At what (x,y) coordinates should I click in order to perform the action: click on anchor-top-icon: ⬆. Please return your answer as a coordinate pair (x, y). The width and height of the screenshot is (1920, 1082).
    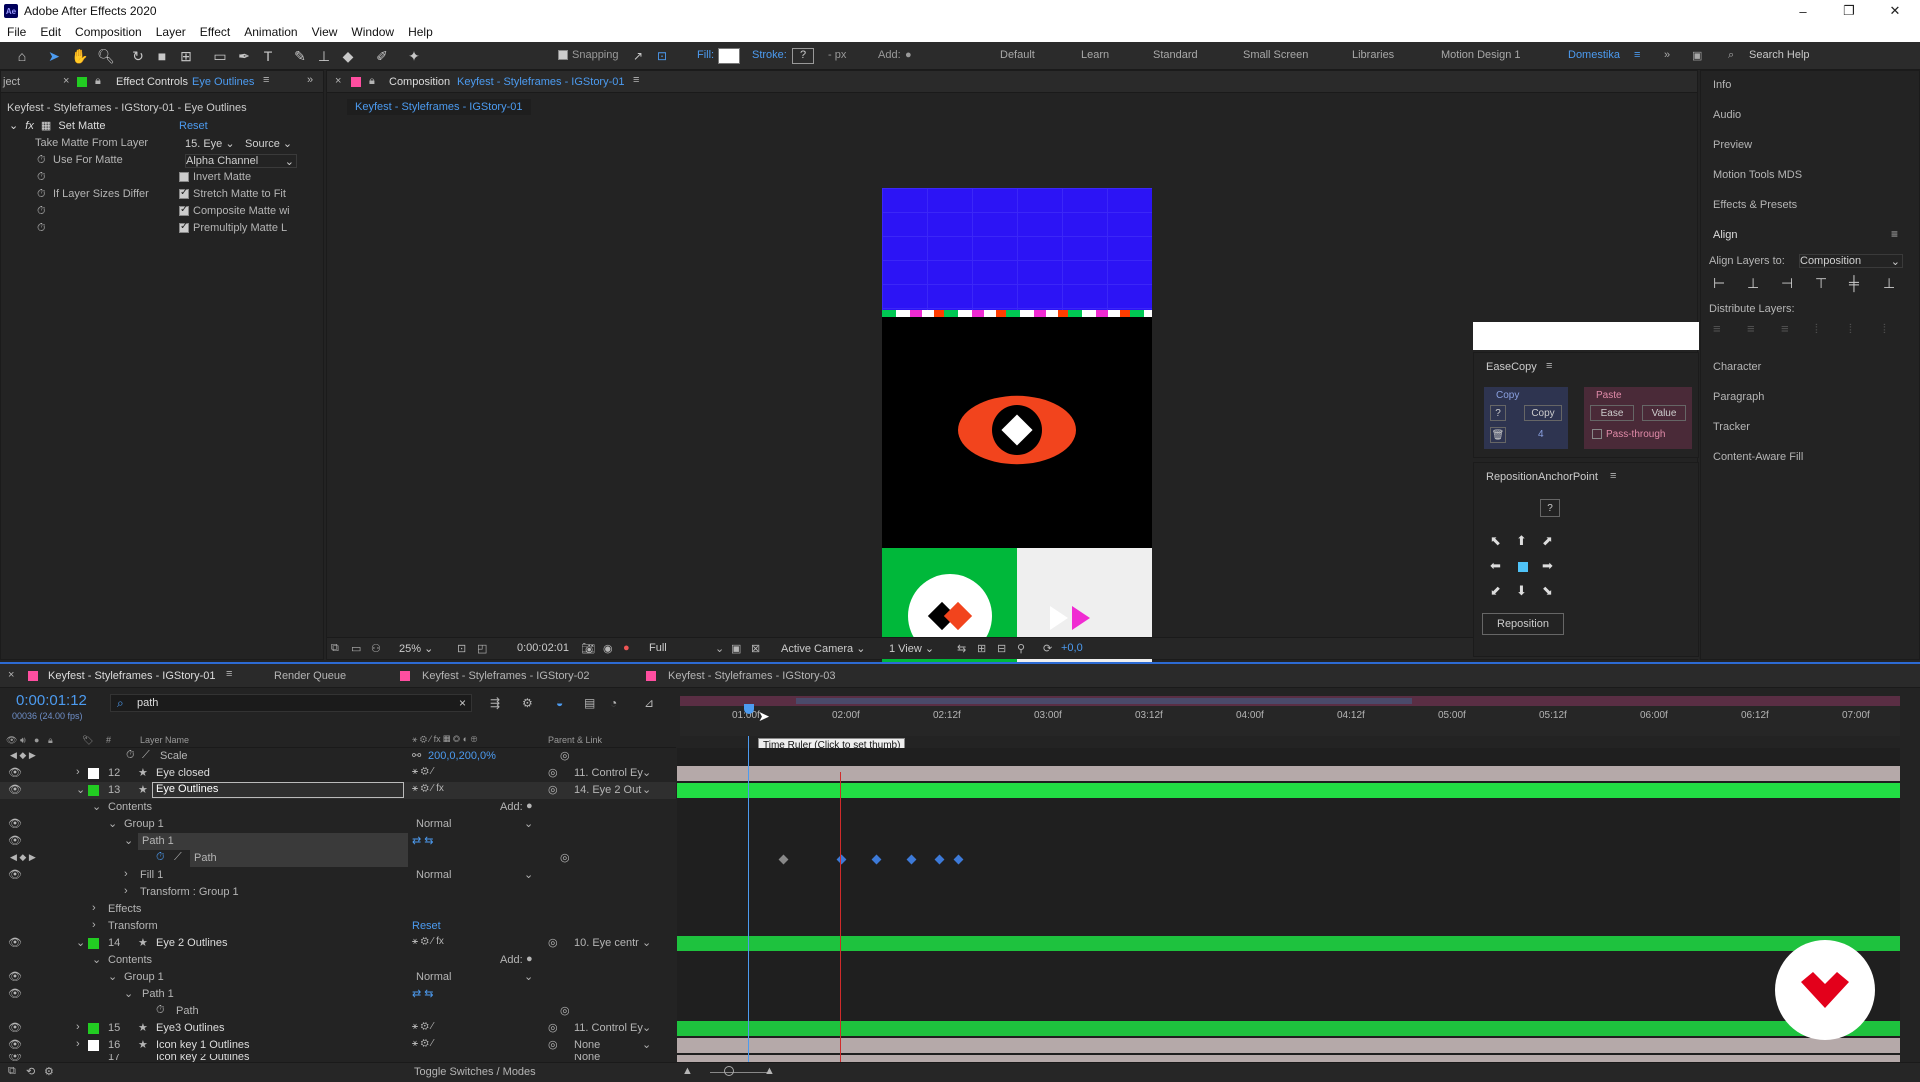
    Looking at the image, I should click on (1521, 541).